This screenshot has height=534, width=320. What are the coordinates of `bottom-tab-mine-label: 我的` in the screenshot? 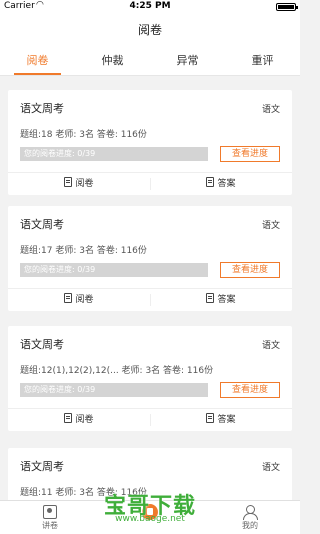 It's located at (250, 525).